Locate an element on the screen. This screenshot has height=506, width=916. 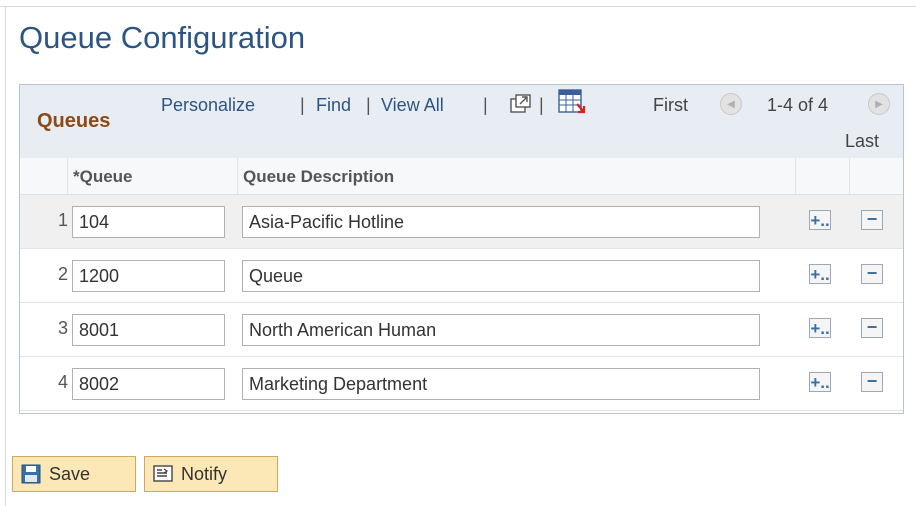
first-link: First is located at coordinates (670, 105).